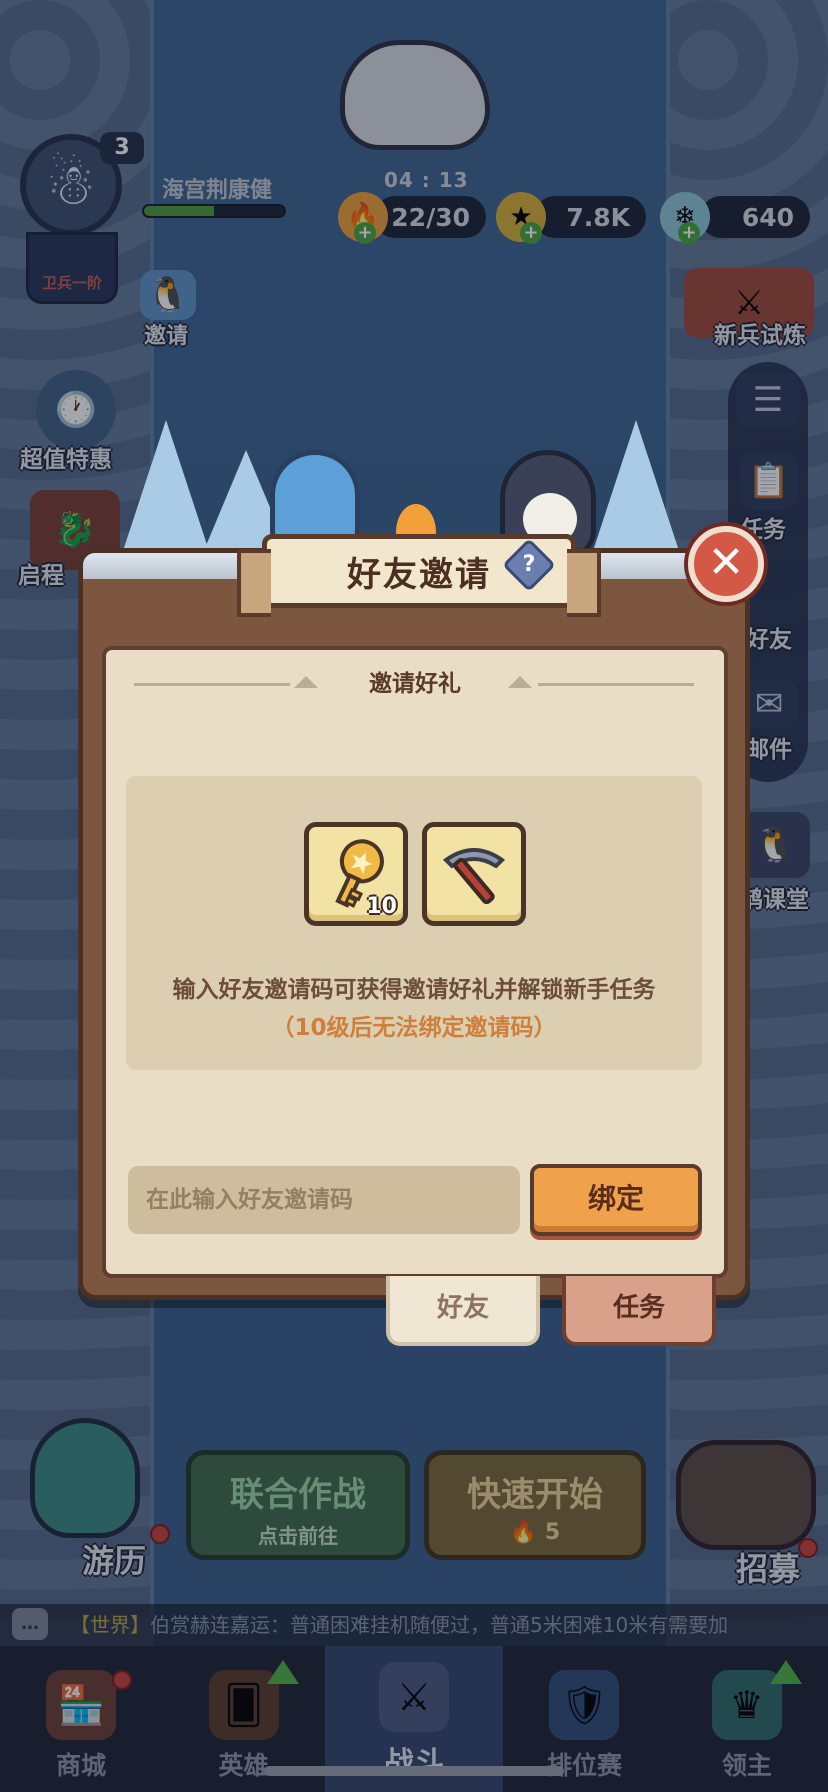 This screenshot has width=828, height=1792. What do you see at coordinates (616, 1200) in the screenshot?
I see `bind-button: 绑定` at bounding box center [616, 1200].